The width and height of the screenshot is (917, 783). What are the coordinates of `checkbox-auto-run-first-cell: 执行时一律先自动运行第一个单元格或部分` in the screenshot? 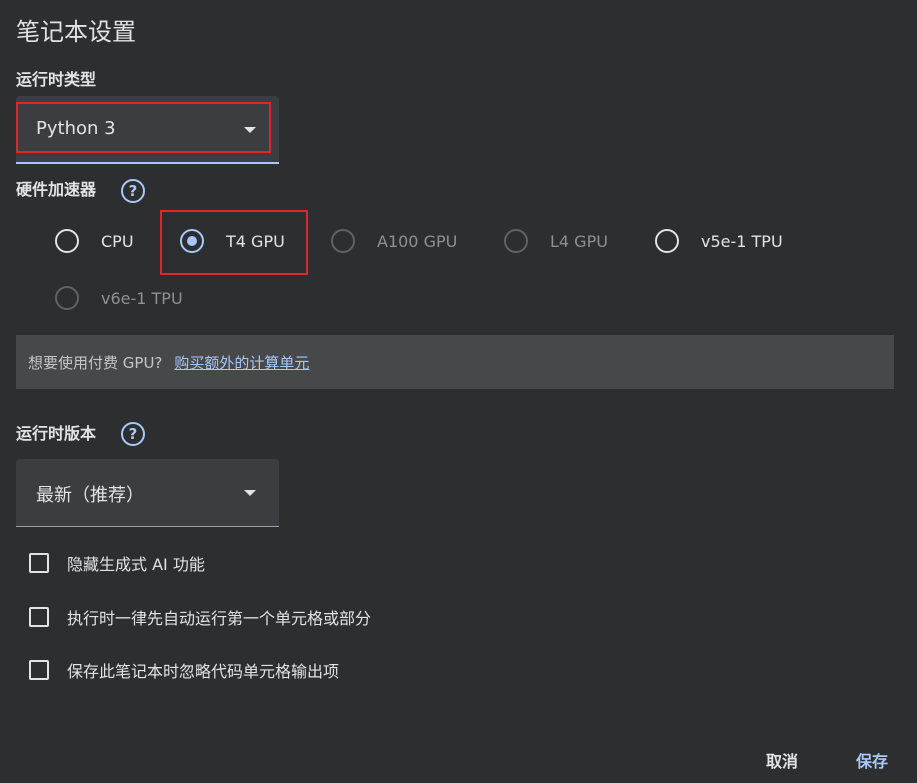 It's located at (200, 617).